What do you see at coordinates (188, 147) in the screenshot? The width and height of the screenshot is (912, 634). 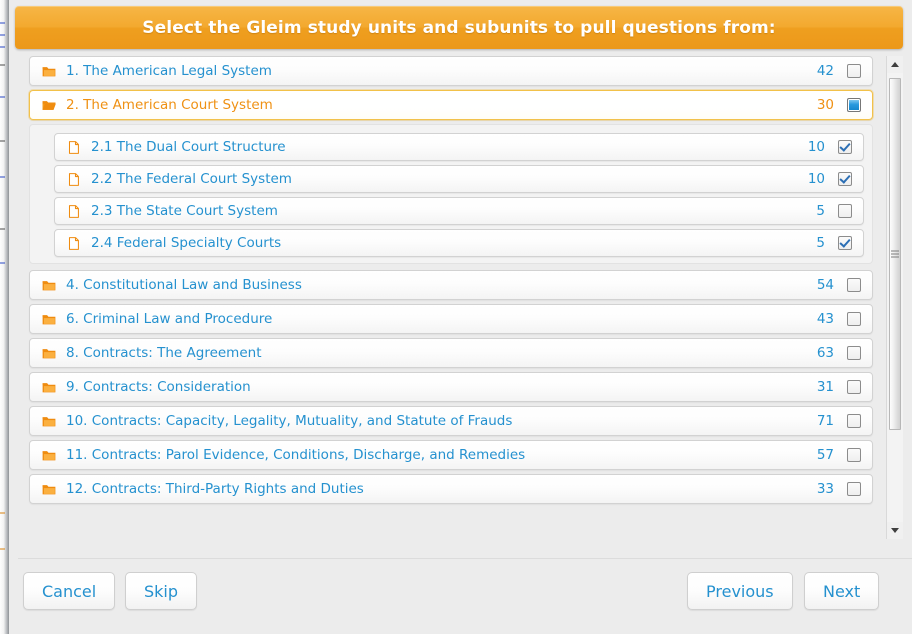 I see `subunit-label: 2.1 The Dual Court Structure` at bounding box center [188, 147].